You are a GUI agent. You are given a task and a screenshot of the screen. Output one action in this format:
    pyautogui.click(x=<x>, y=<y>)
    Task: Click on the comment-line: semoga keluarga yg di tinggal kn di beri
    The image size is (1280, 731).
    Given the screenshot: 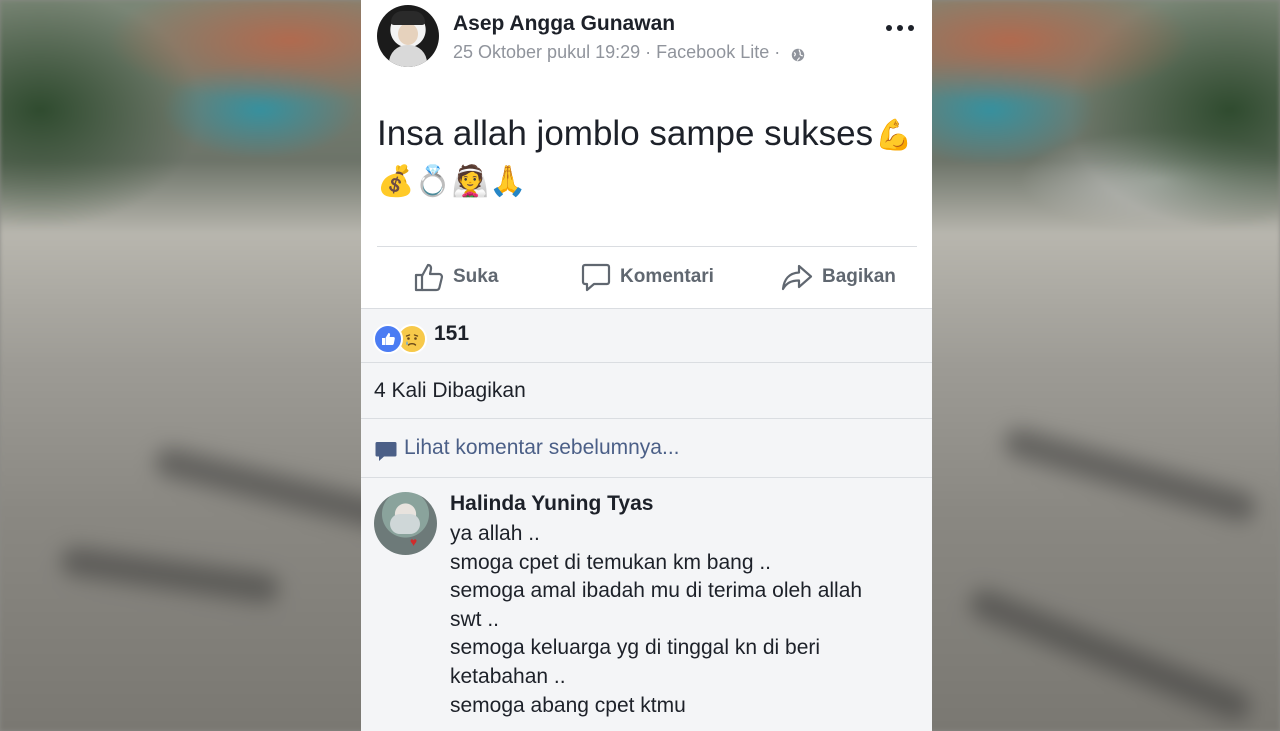 What is the action you would take?
    pyautogui.click(x=635, y=648)
    